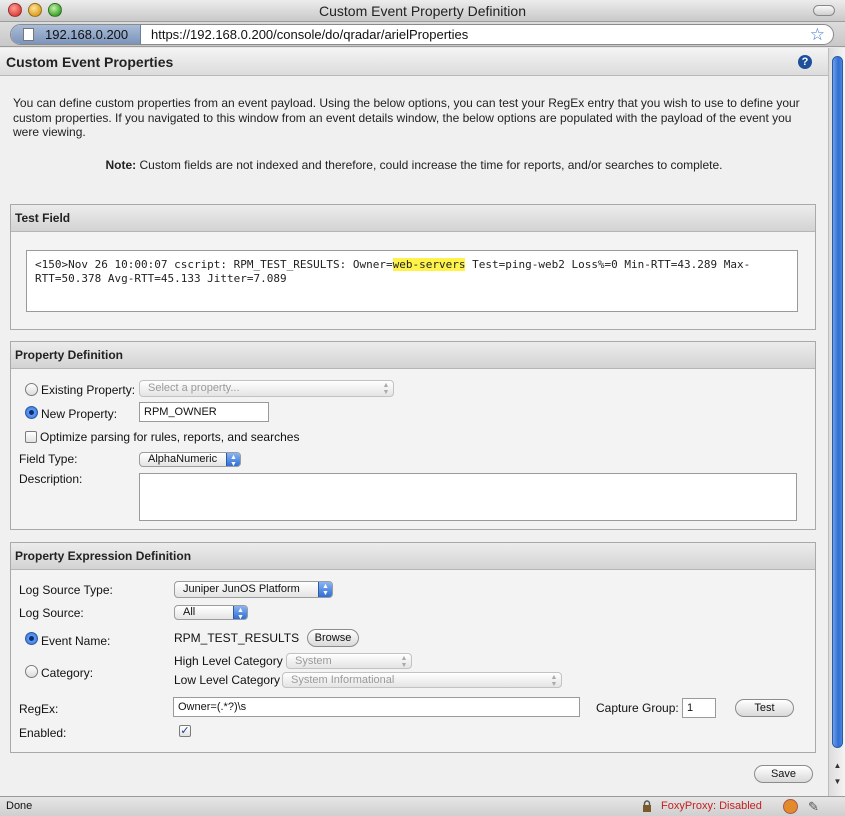 The height and width of the screenshot is (816, 845). I want to click on window-title: Custom Event Property Definition, so click(422, 11).